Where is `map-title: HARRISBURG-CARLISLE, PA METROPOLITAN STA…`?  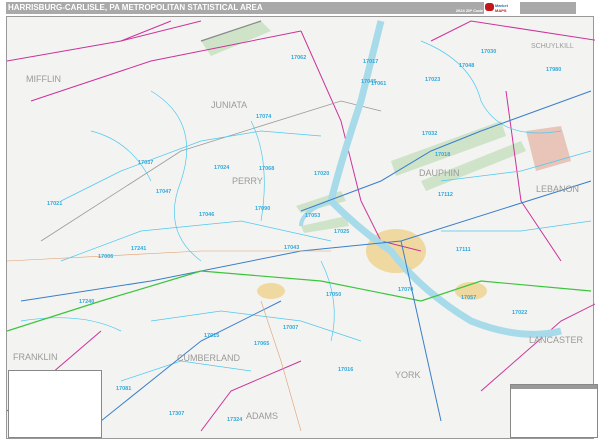 map-title: HARRISBURG-CARLISLE, PA METROPOLITAN STA… is located at coordinates (135, 7).